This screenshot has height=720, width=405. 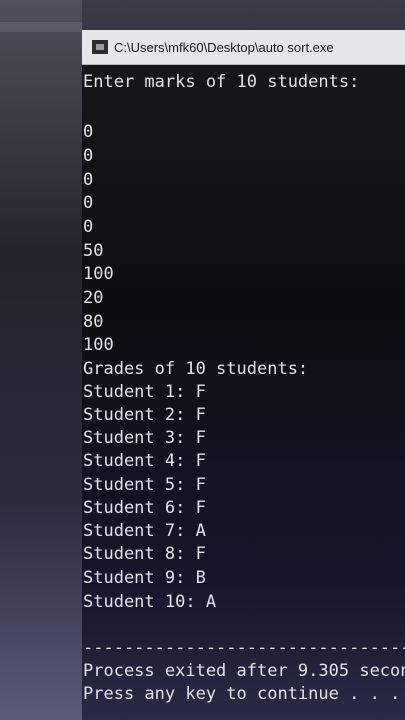 I want to click on grade-line: Student 5: F, so click(x=144, y=485).